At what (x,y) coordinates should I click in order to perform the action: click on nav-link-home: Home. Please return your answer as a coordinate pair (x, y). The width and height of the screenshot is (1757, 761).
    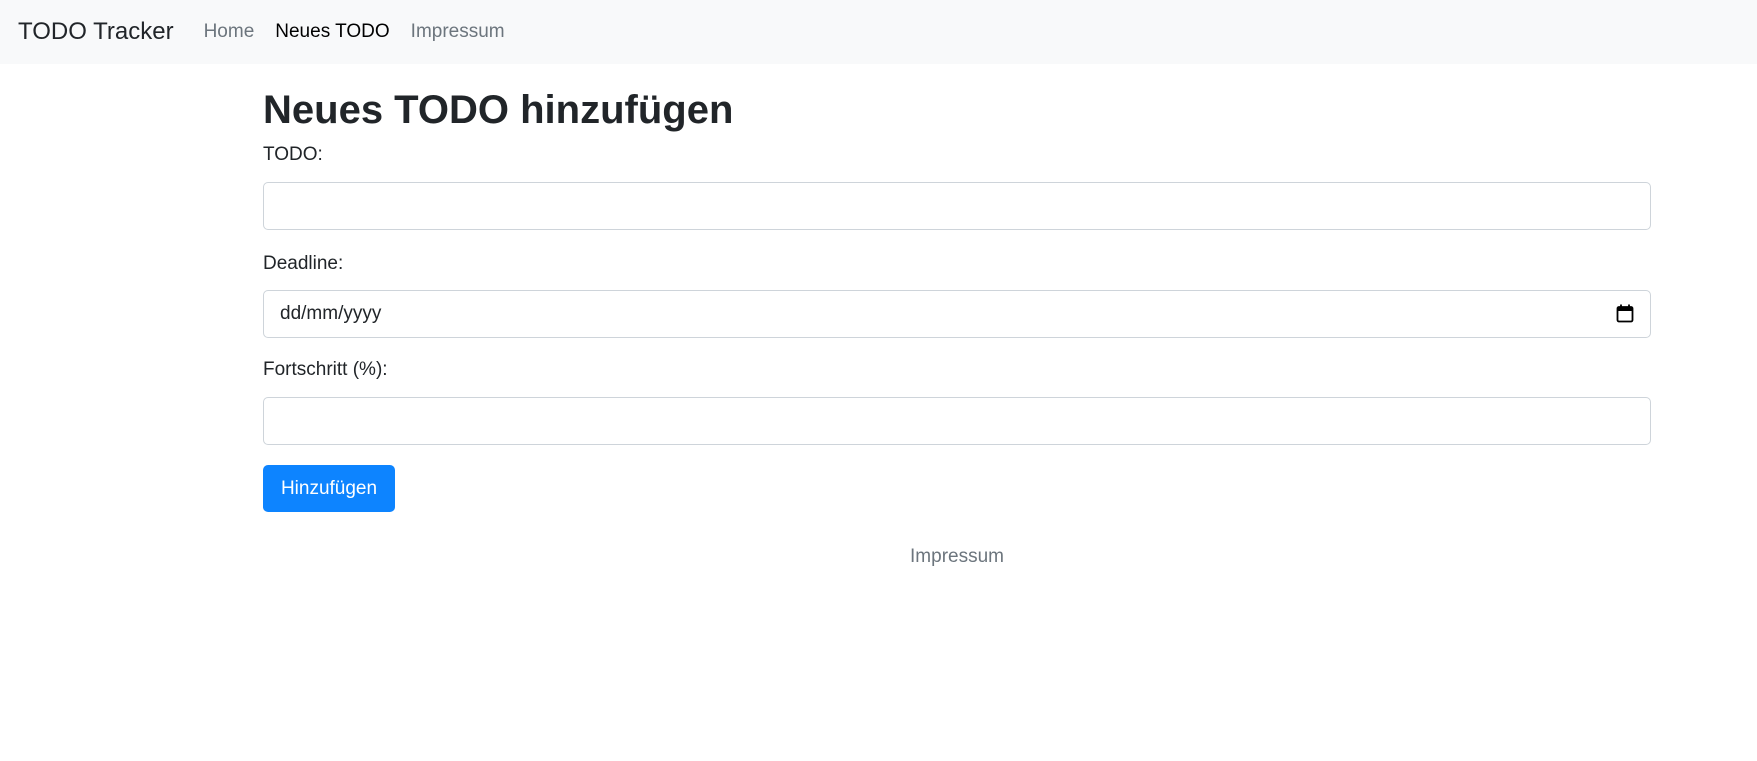
    Looking at the image, I should click on (229, 32).